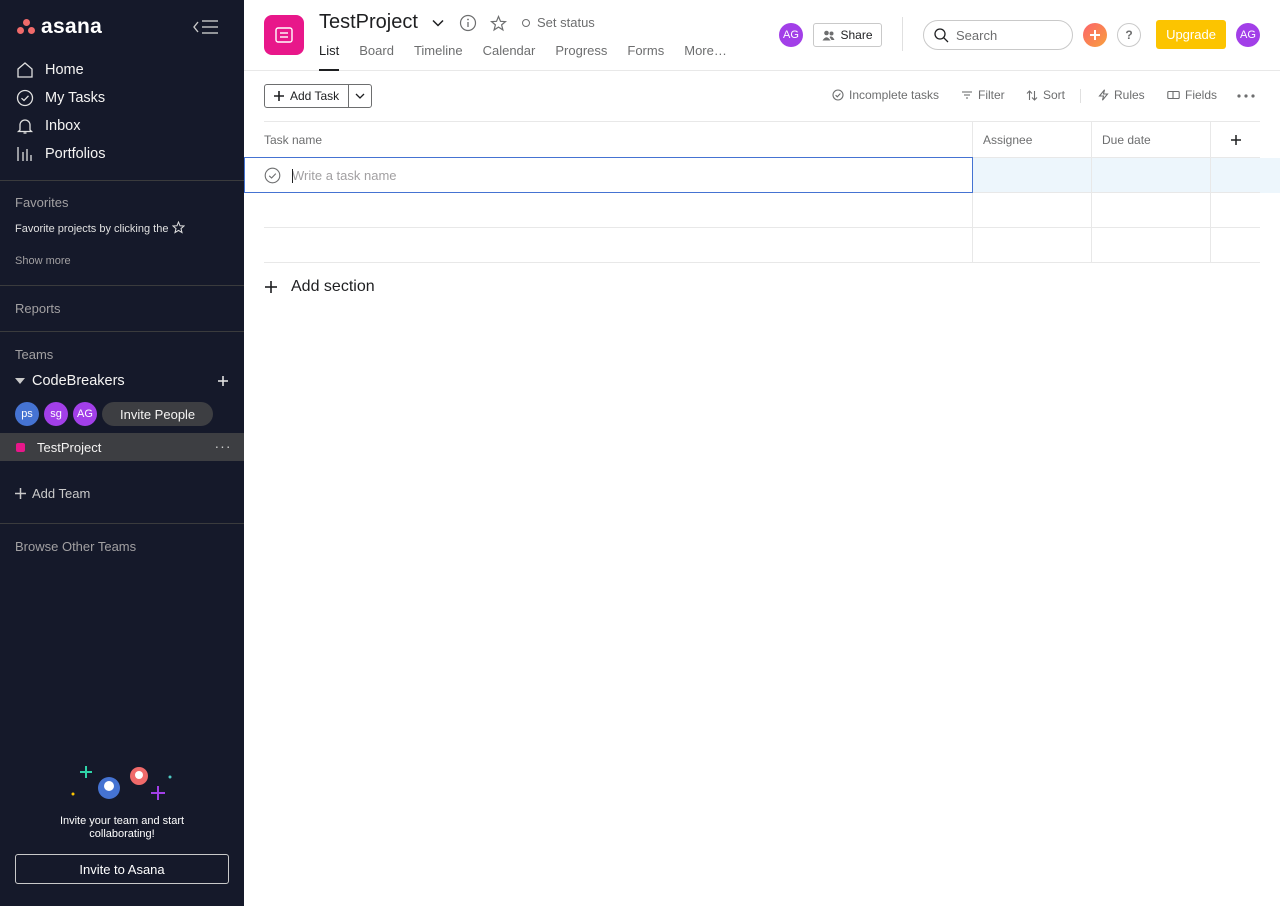 The height and width of the screenshot is (906, 1280). I want to click on add-column-button, so click(1235, 140).